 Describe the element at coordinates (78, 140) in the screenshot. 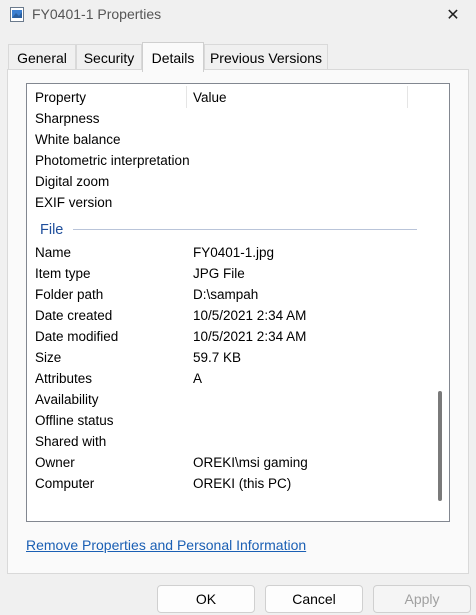

I see `property-name: White balance` at that location.